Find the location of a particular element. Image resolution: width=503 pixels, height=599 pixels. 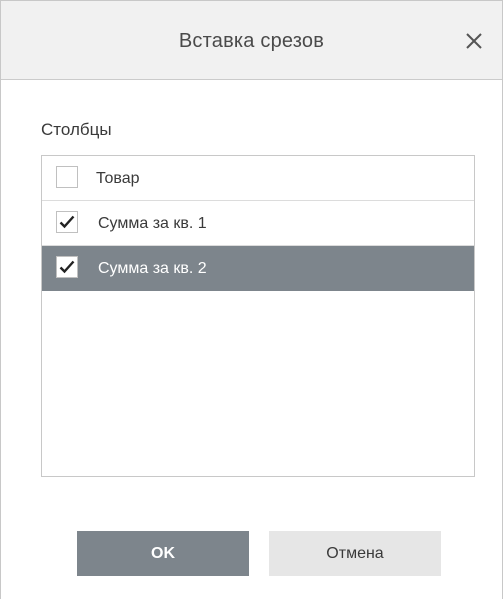

close-icon is located at coordinates (474, 41).